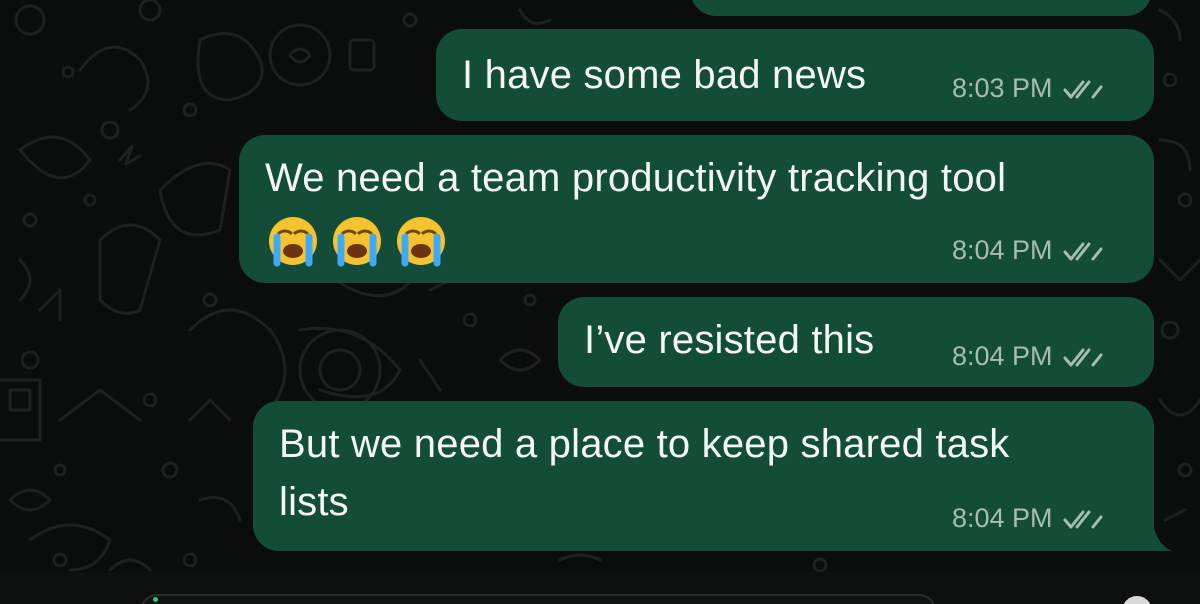 The height and width of the screenshot is (604, 1200). I want to click on input-cursor, so click(155, 599).